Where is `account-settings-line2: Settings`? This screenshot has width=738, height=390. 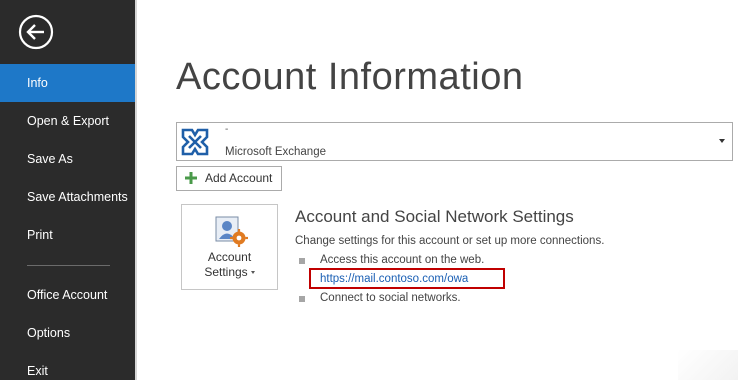
account-settings-line2: Settings is located at coordinates (226, 272).